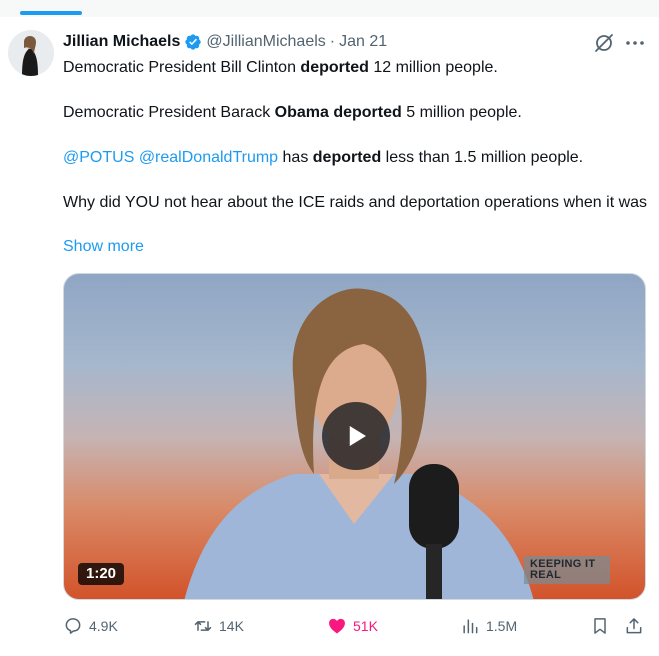  I want to click on action-bar: 4.9K 14K 51K 1.5M, so click(329, 626).